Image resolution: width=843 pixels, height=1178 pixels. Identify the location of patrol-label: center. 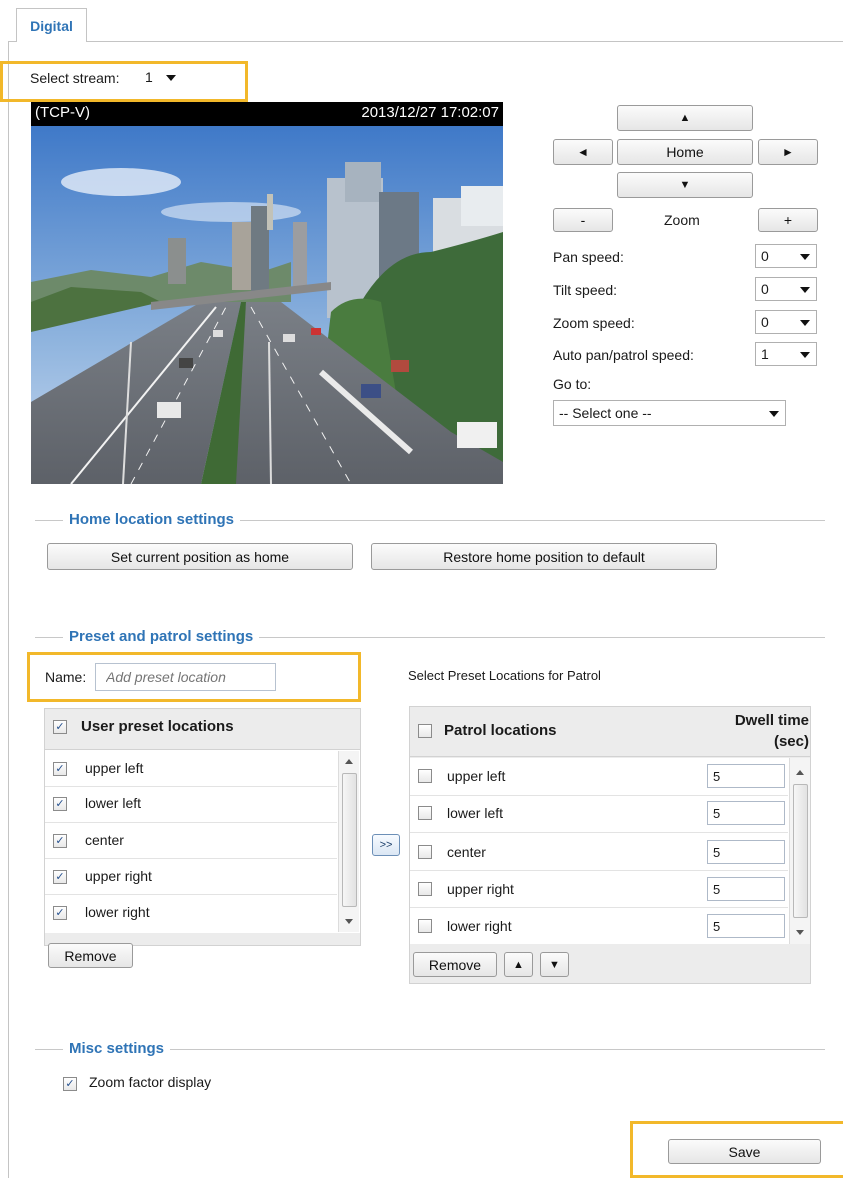
(466, 852).